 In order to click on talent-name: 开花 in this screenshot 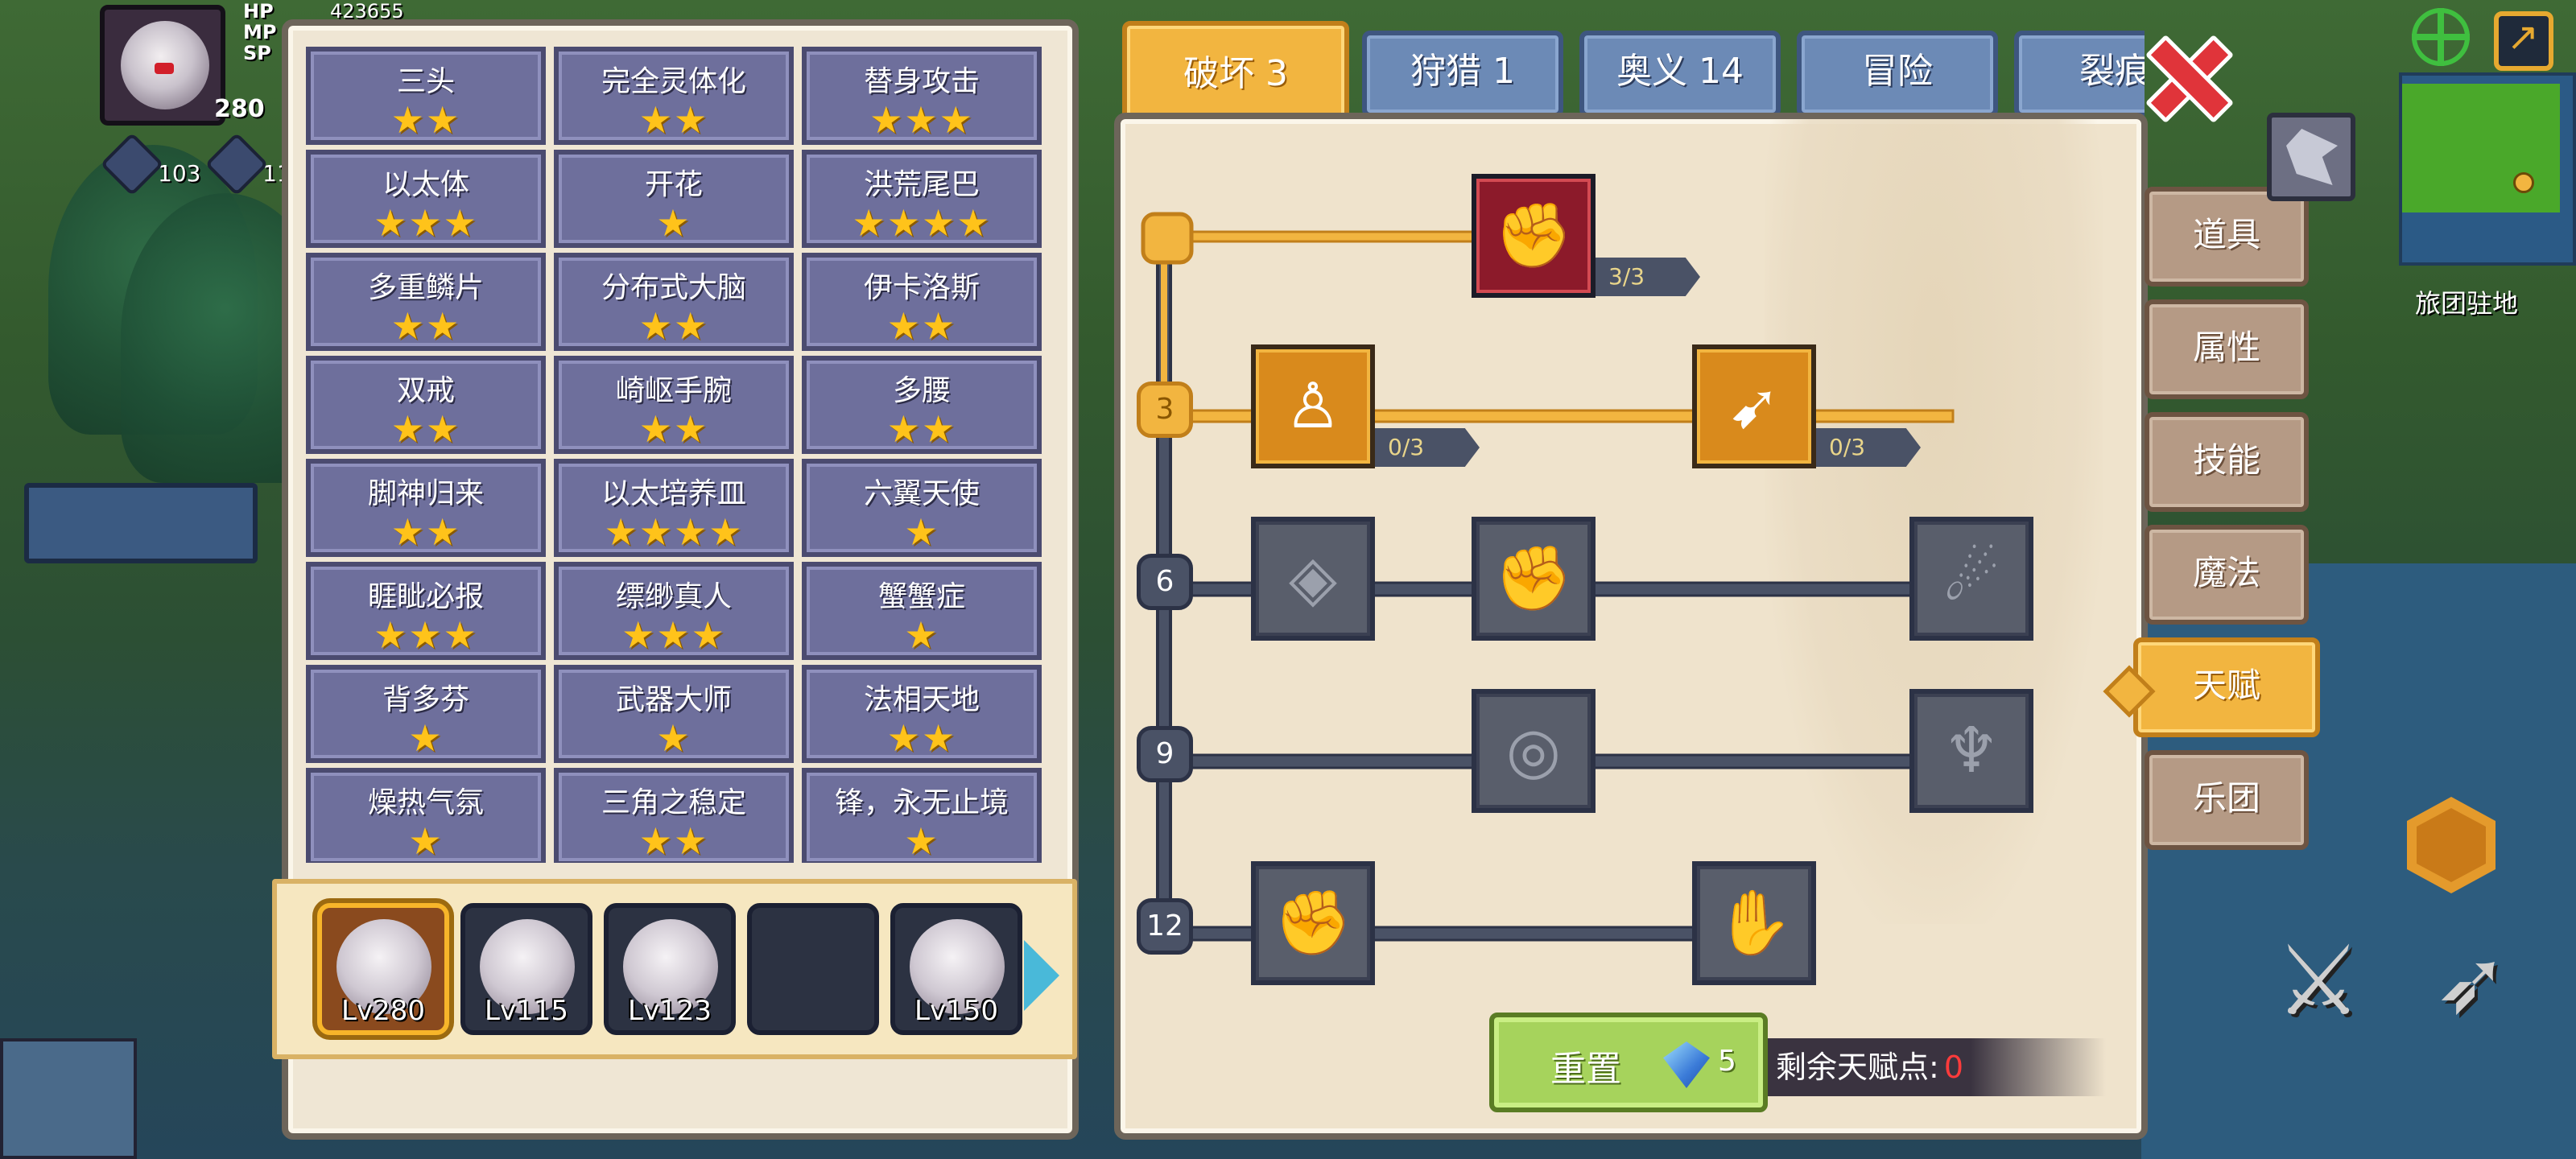, I will do `click(673, 184)`.